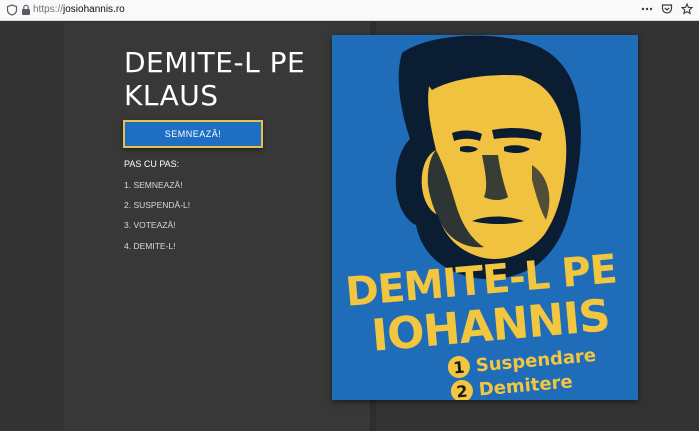 This screenshot has width=699, height=431. I want to click on url-bar: https://josiohannis.ro, so click(79, 10).